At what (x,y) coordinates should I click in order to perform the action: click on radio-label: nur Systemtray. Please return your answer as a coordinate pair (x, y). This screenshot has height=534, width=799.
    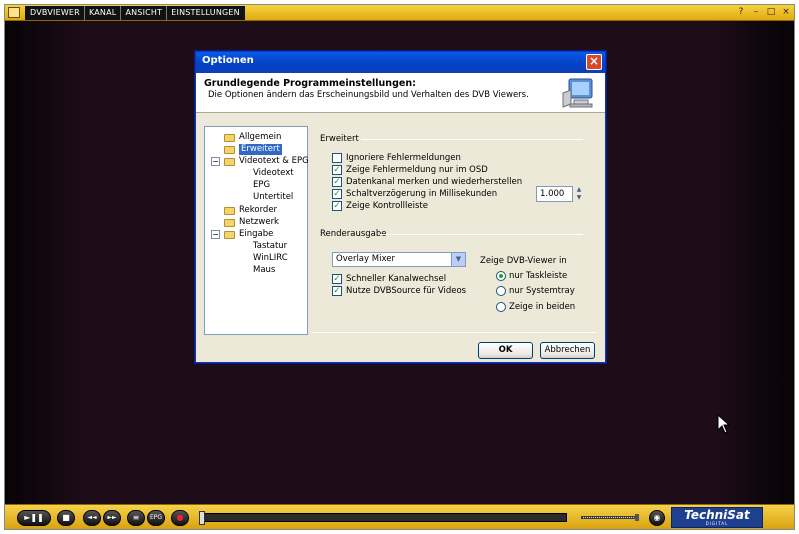
    Looking at the image, I should click on (542, 291).